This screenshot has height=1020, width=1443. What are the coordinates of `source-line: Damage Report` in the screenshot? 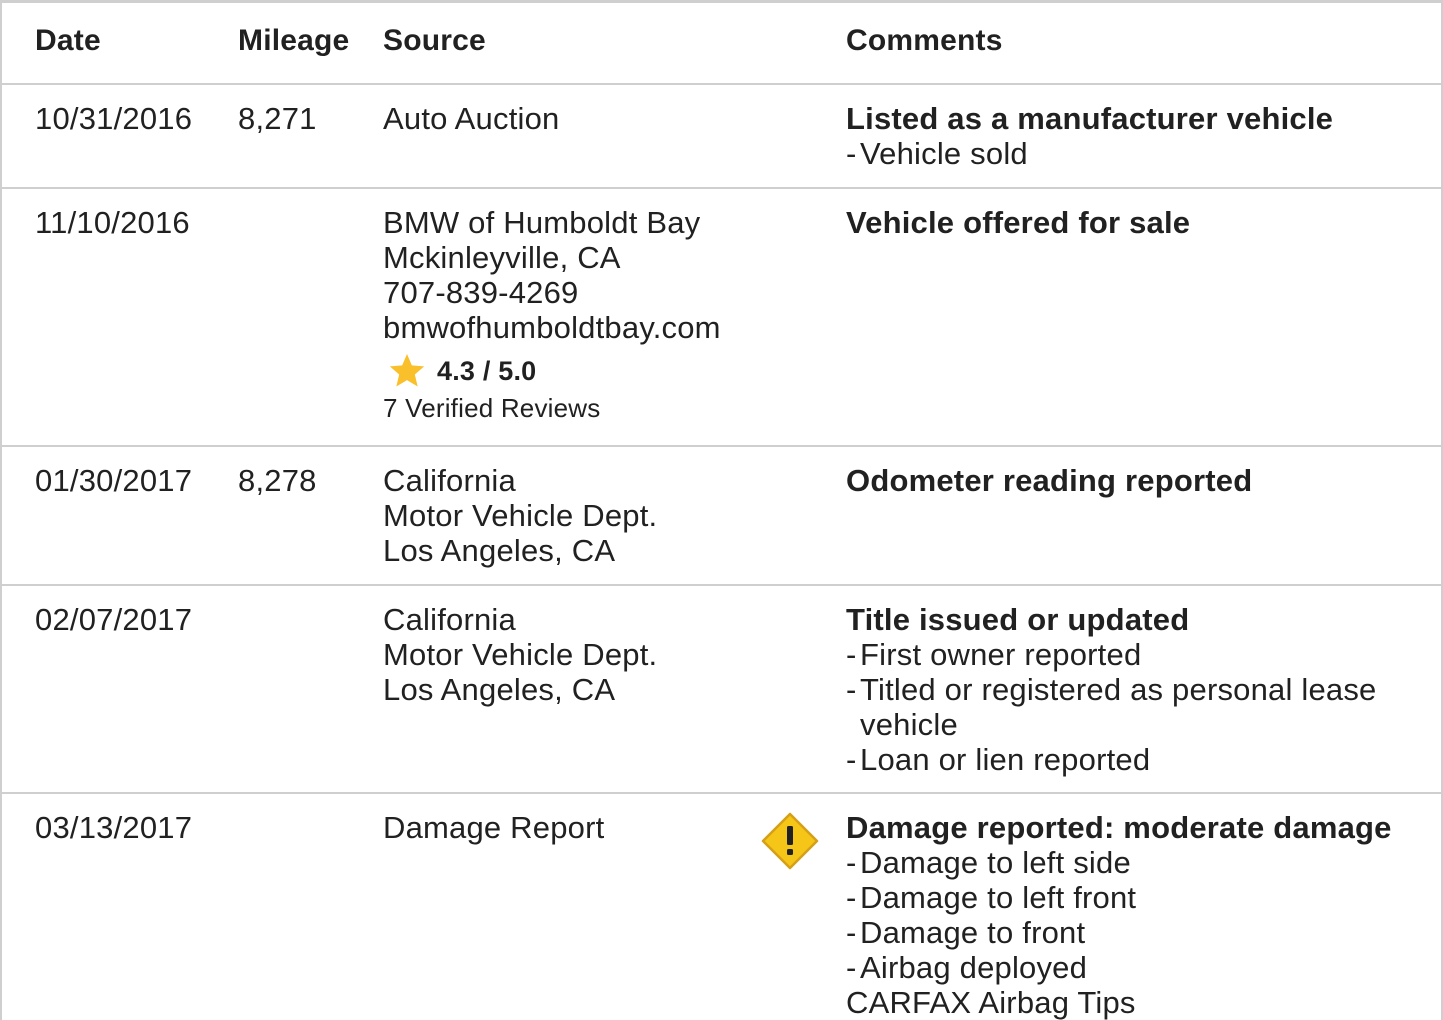 It's located at (494, 827).